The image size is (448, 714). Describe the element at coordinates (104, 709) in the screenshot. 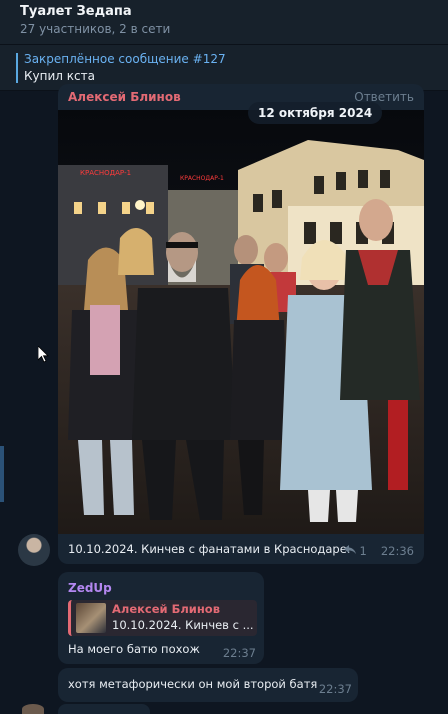

I see `next-message` at that location.